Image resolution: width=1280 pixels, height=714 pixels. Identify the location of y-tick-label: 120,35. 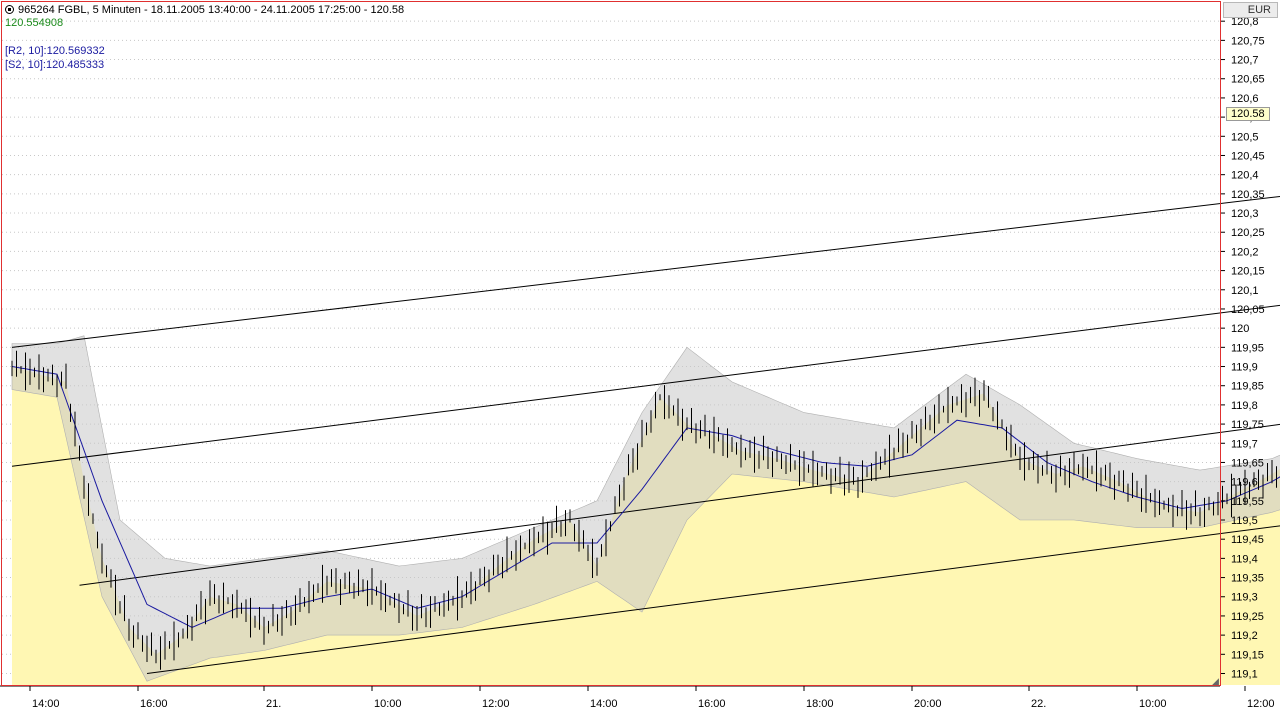
(1248, 195).